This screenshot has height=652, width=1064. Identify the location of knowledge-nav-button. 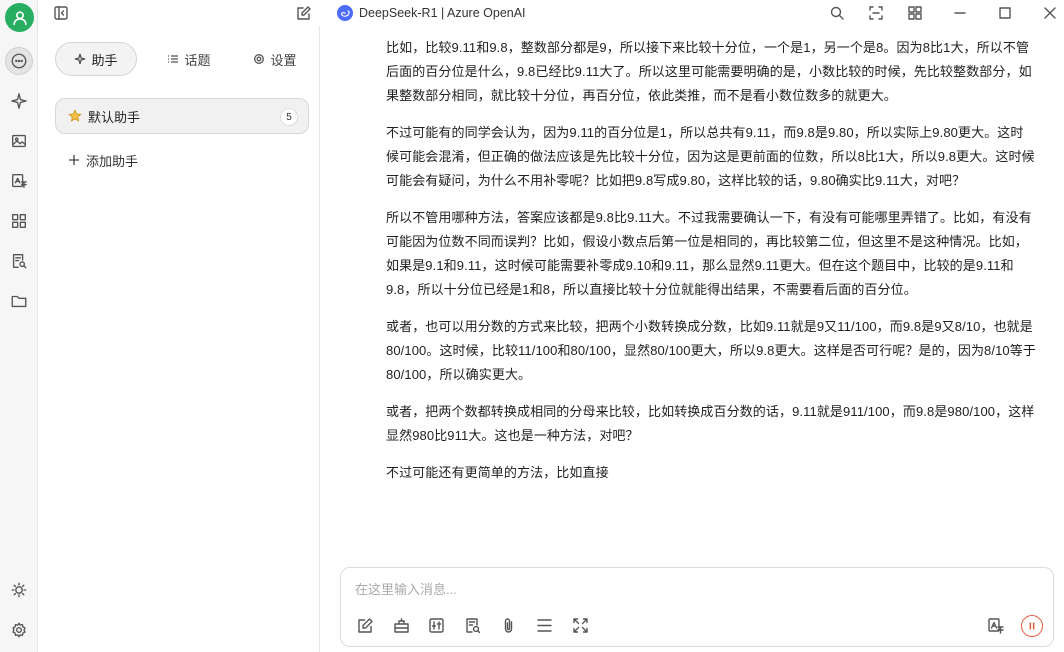
(19, 261).